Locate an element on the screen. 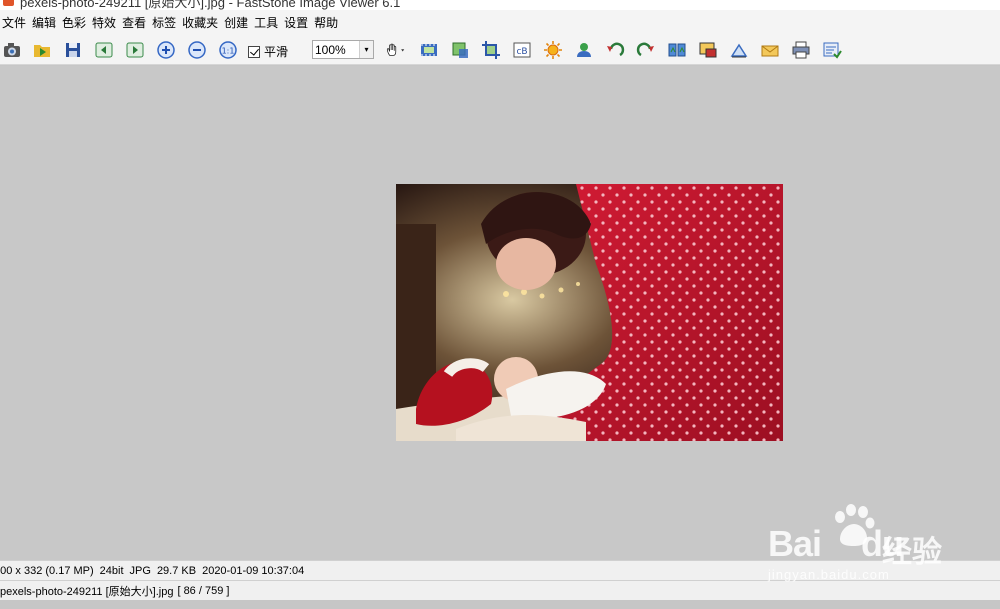 This screenshot has width=1000, height=609. smooth-checkbox is located at coordinates (254, 51).